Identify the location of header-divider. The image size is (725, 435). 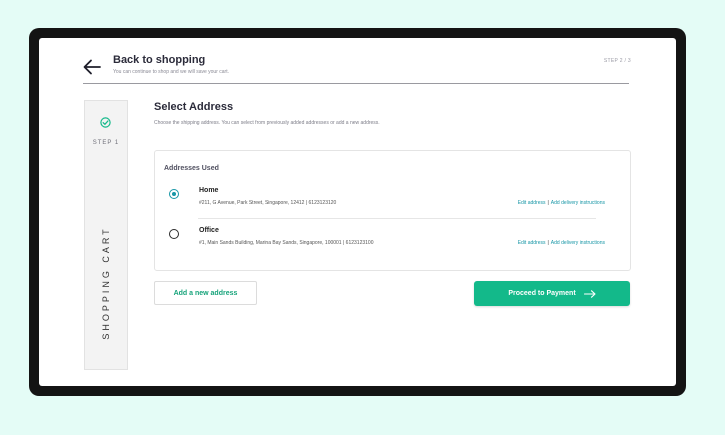
(356, 83).